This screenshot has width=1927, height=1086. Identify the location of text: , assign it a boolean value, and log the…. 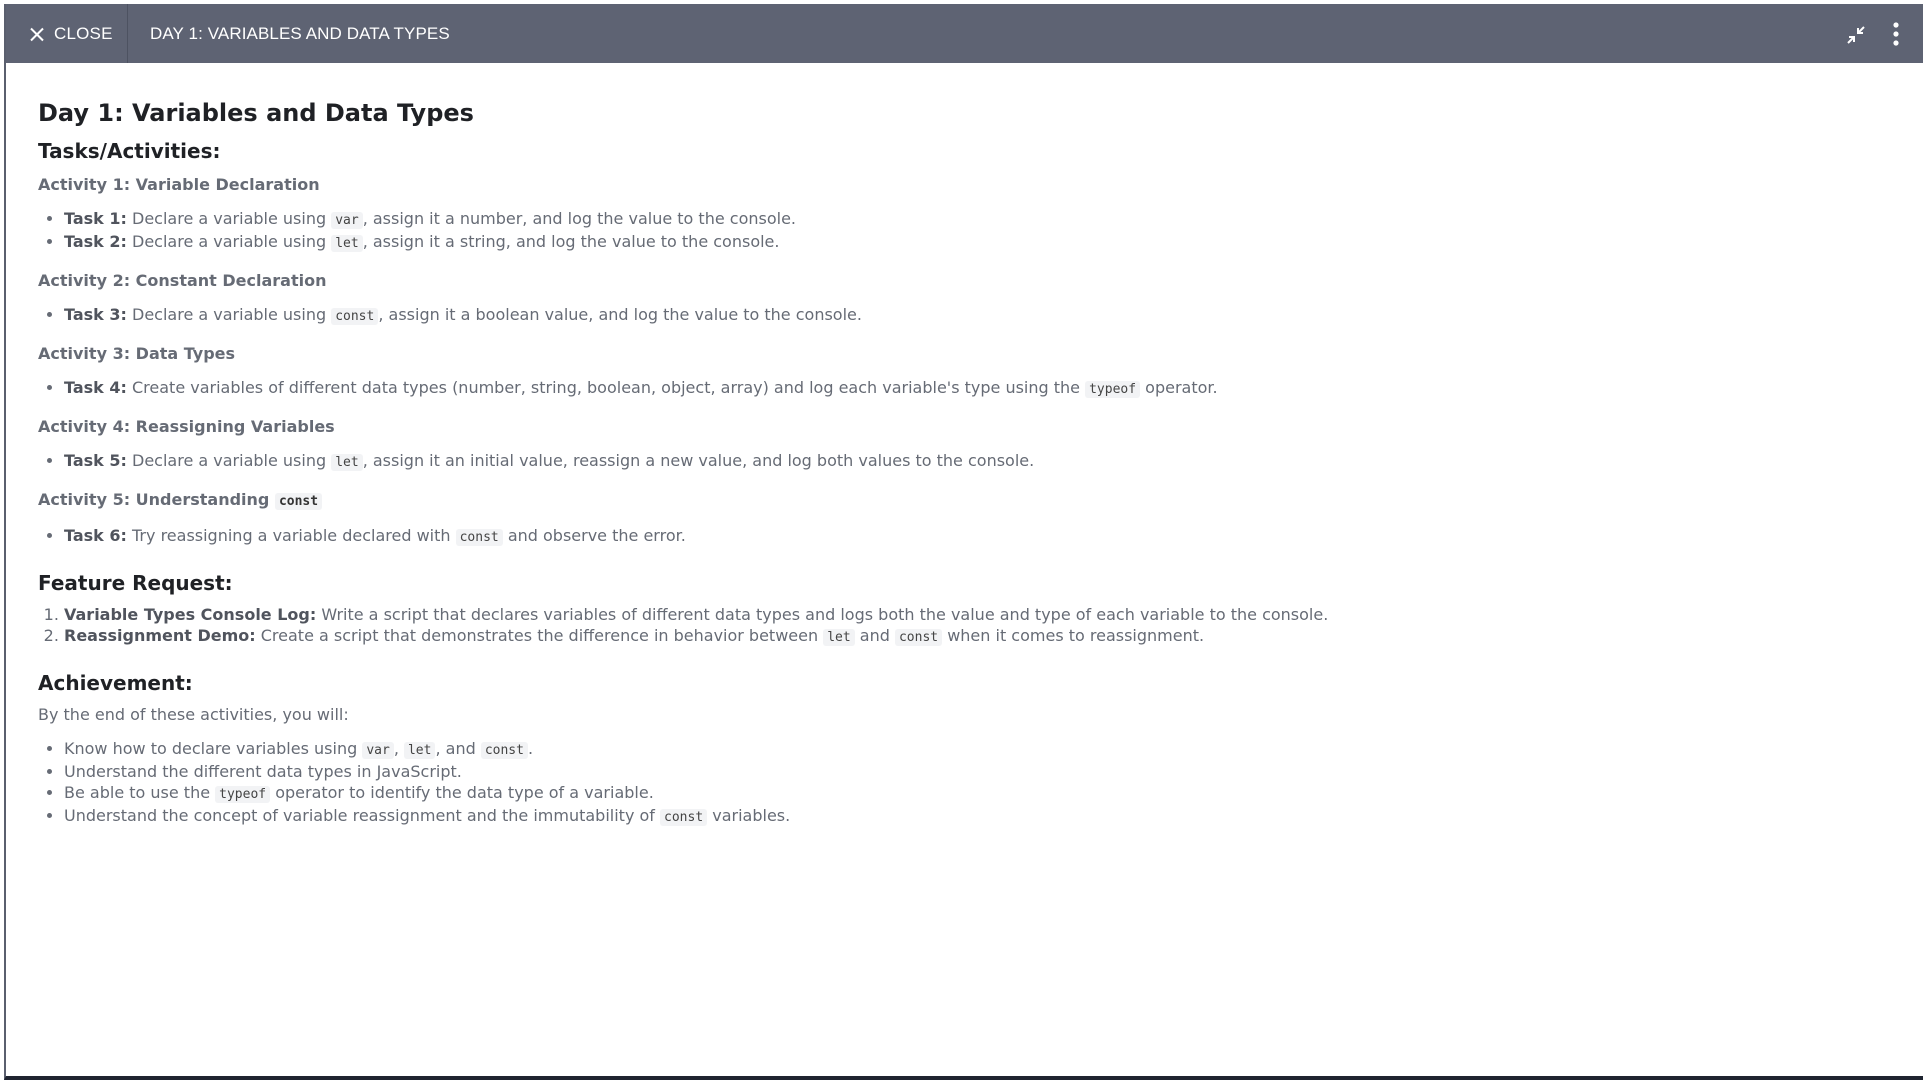
(620, 314).